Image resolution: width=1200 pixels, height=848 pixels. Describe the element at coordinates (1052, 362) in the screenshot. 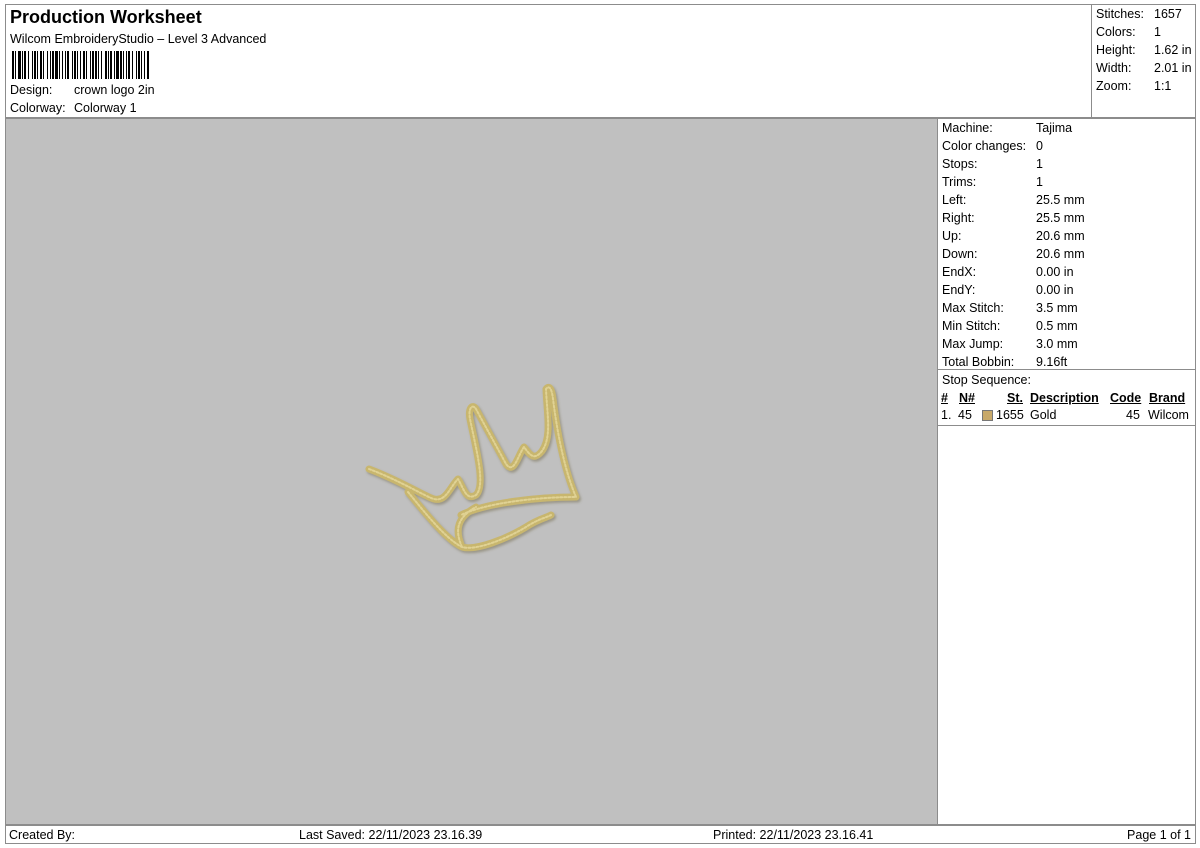

I see `machine-info-value: 9.16ft` at that location.